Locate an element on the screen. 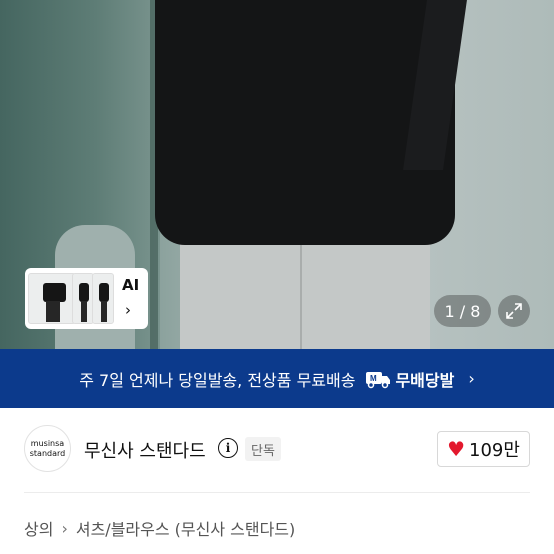 This screenshot has width=554, height=554. brand-name: 무신사 스탠다드 is located at coordinates (145, 450).